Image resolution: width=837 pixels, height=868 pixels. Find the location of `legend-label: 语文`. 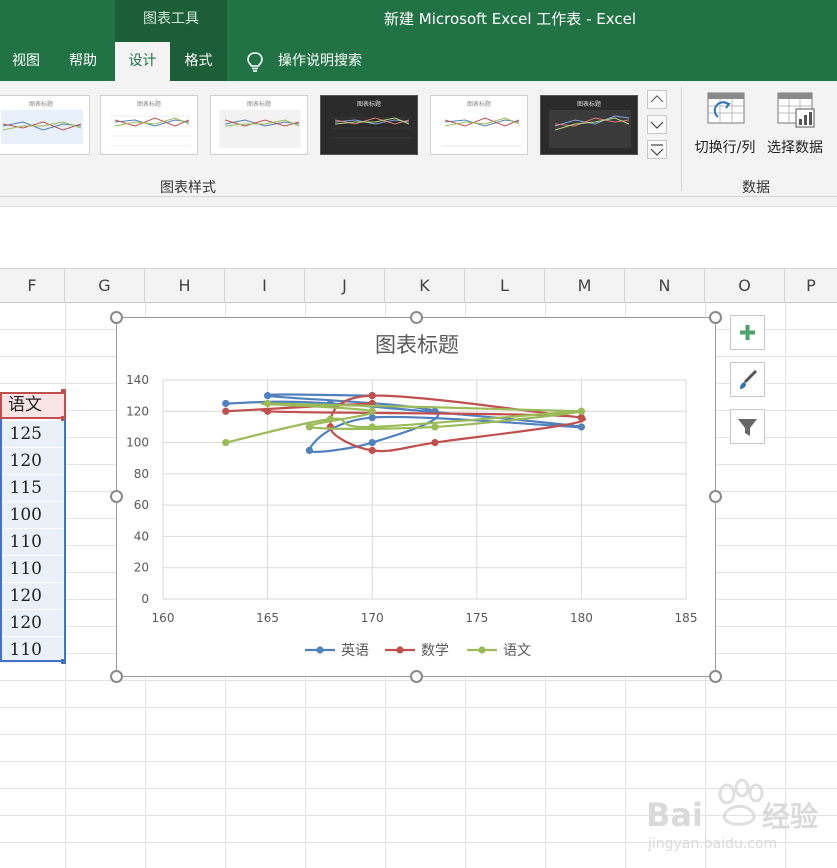

legend-label: 语文 is located at coordinates (517, 651).